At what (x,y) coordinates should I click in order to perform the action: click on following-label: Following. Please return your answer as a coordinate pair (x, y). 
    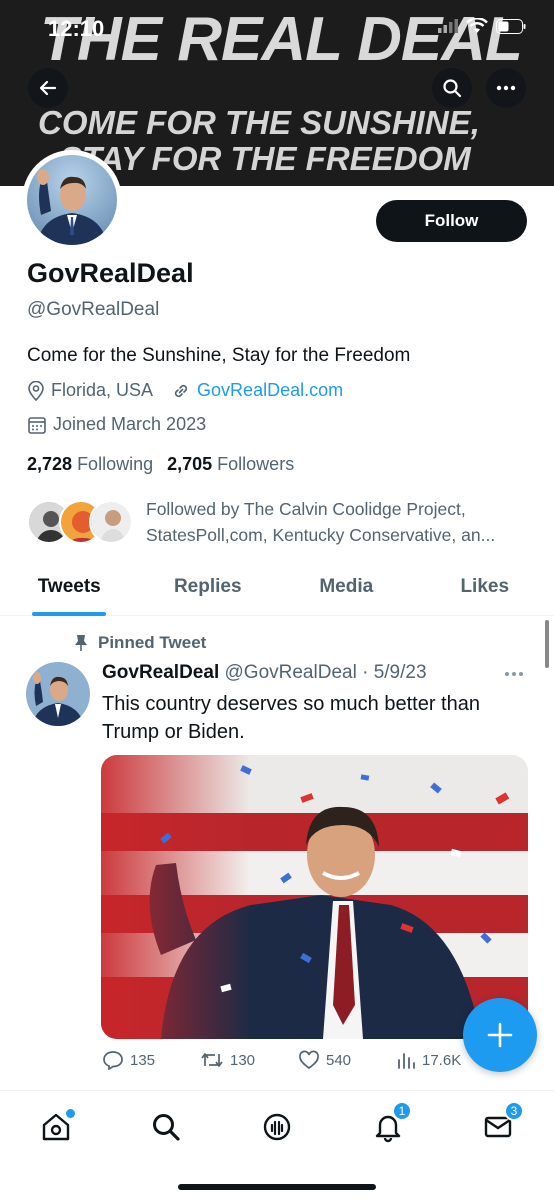
    Looking at the image, I should click on (115, 464).